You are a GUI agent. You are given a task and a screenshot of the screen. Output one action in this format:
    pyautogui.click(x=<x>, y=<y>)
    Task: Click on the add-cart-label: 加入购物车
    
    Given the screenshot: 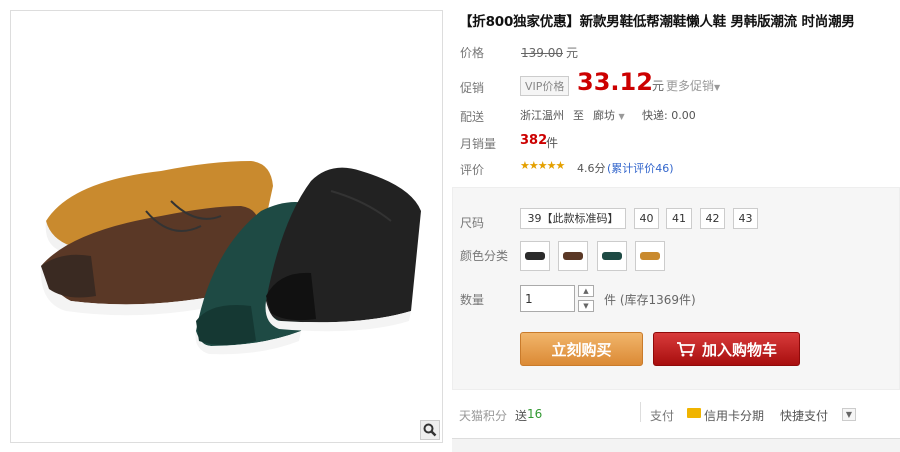 What is the action you would take?
    pyautogui.click(x=739, y=349)
    